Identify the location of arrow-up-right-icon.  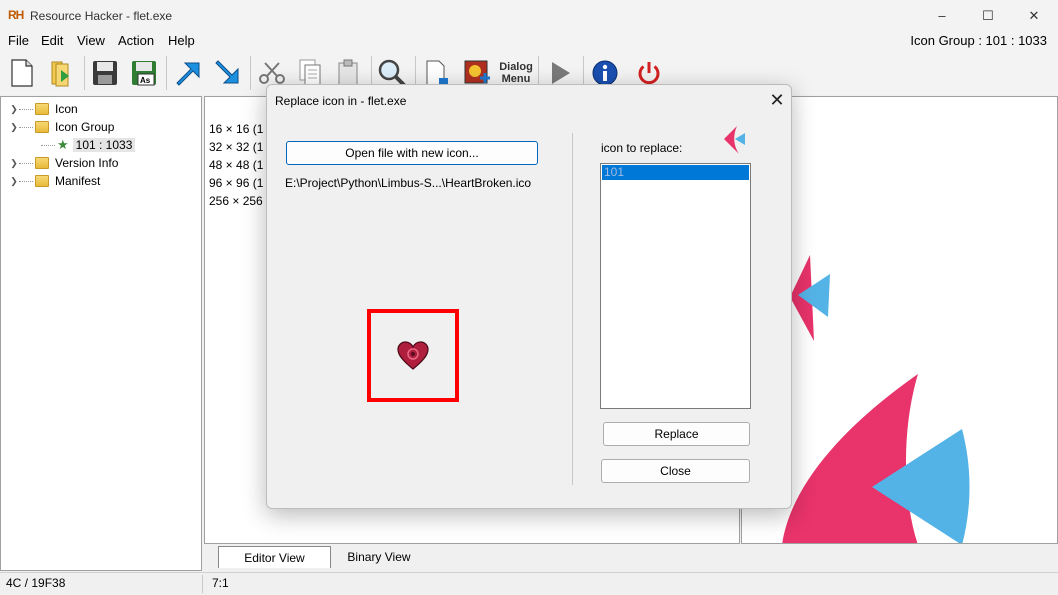
(188, 74).